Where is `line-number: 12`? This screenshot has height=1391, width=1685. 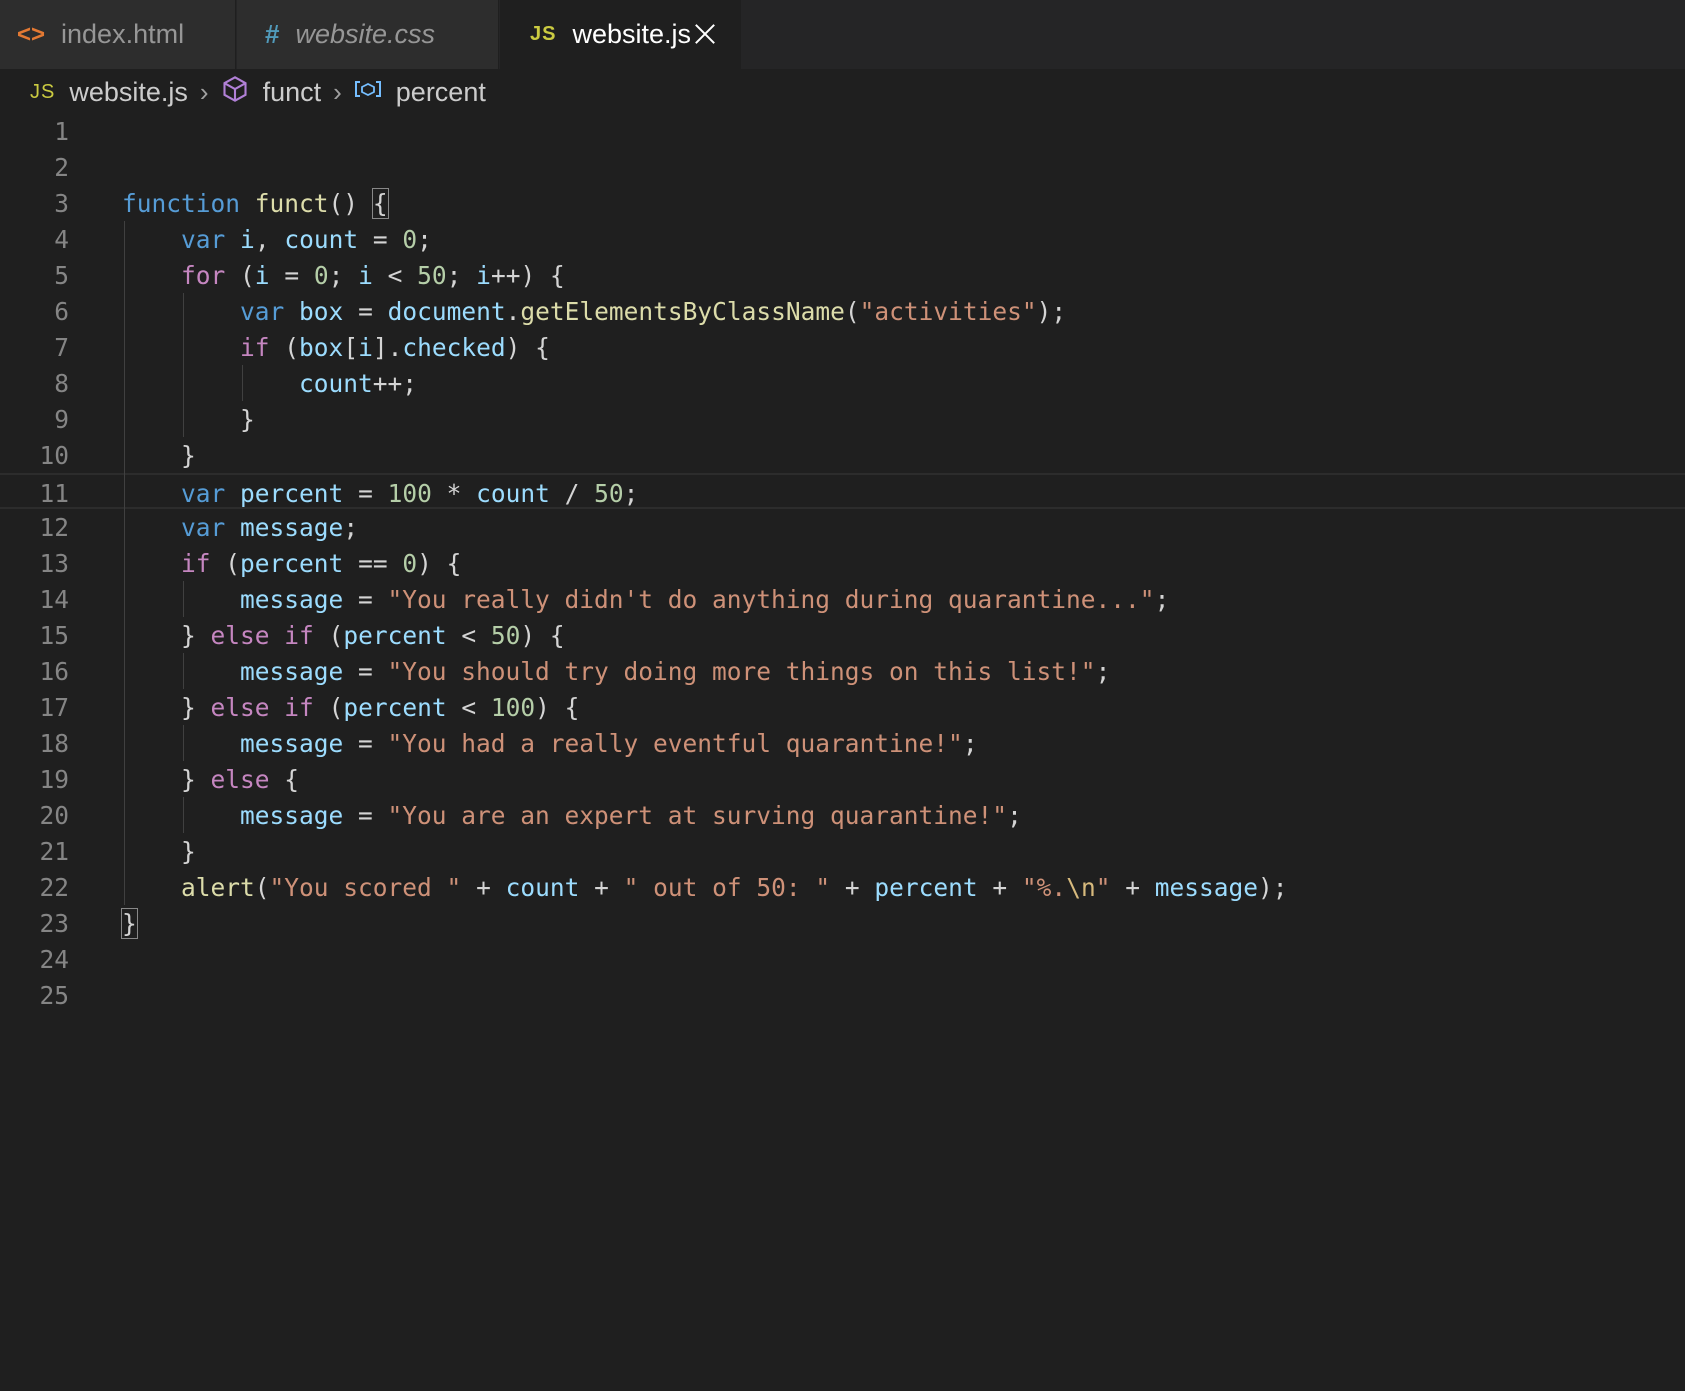
line-number: 12 is located at coordinates (54, 527).